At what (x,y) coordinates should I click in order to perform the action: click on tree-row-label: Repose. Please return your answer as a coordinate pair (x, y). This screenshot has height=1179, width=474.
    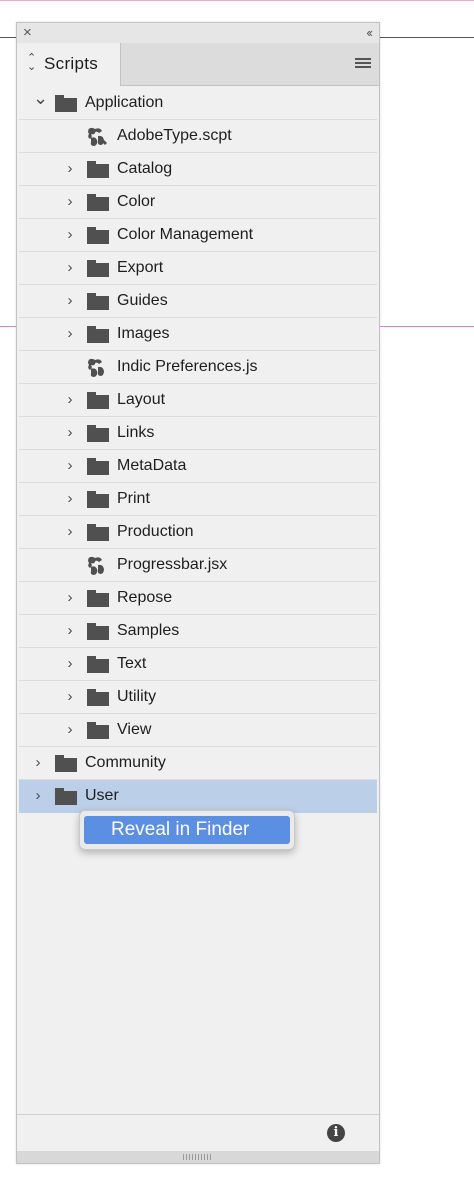
    Looking at the image, I should click on (145, 597).